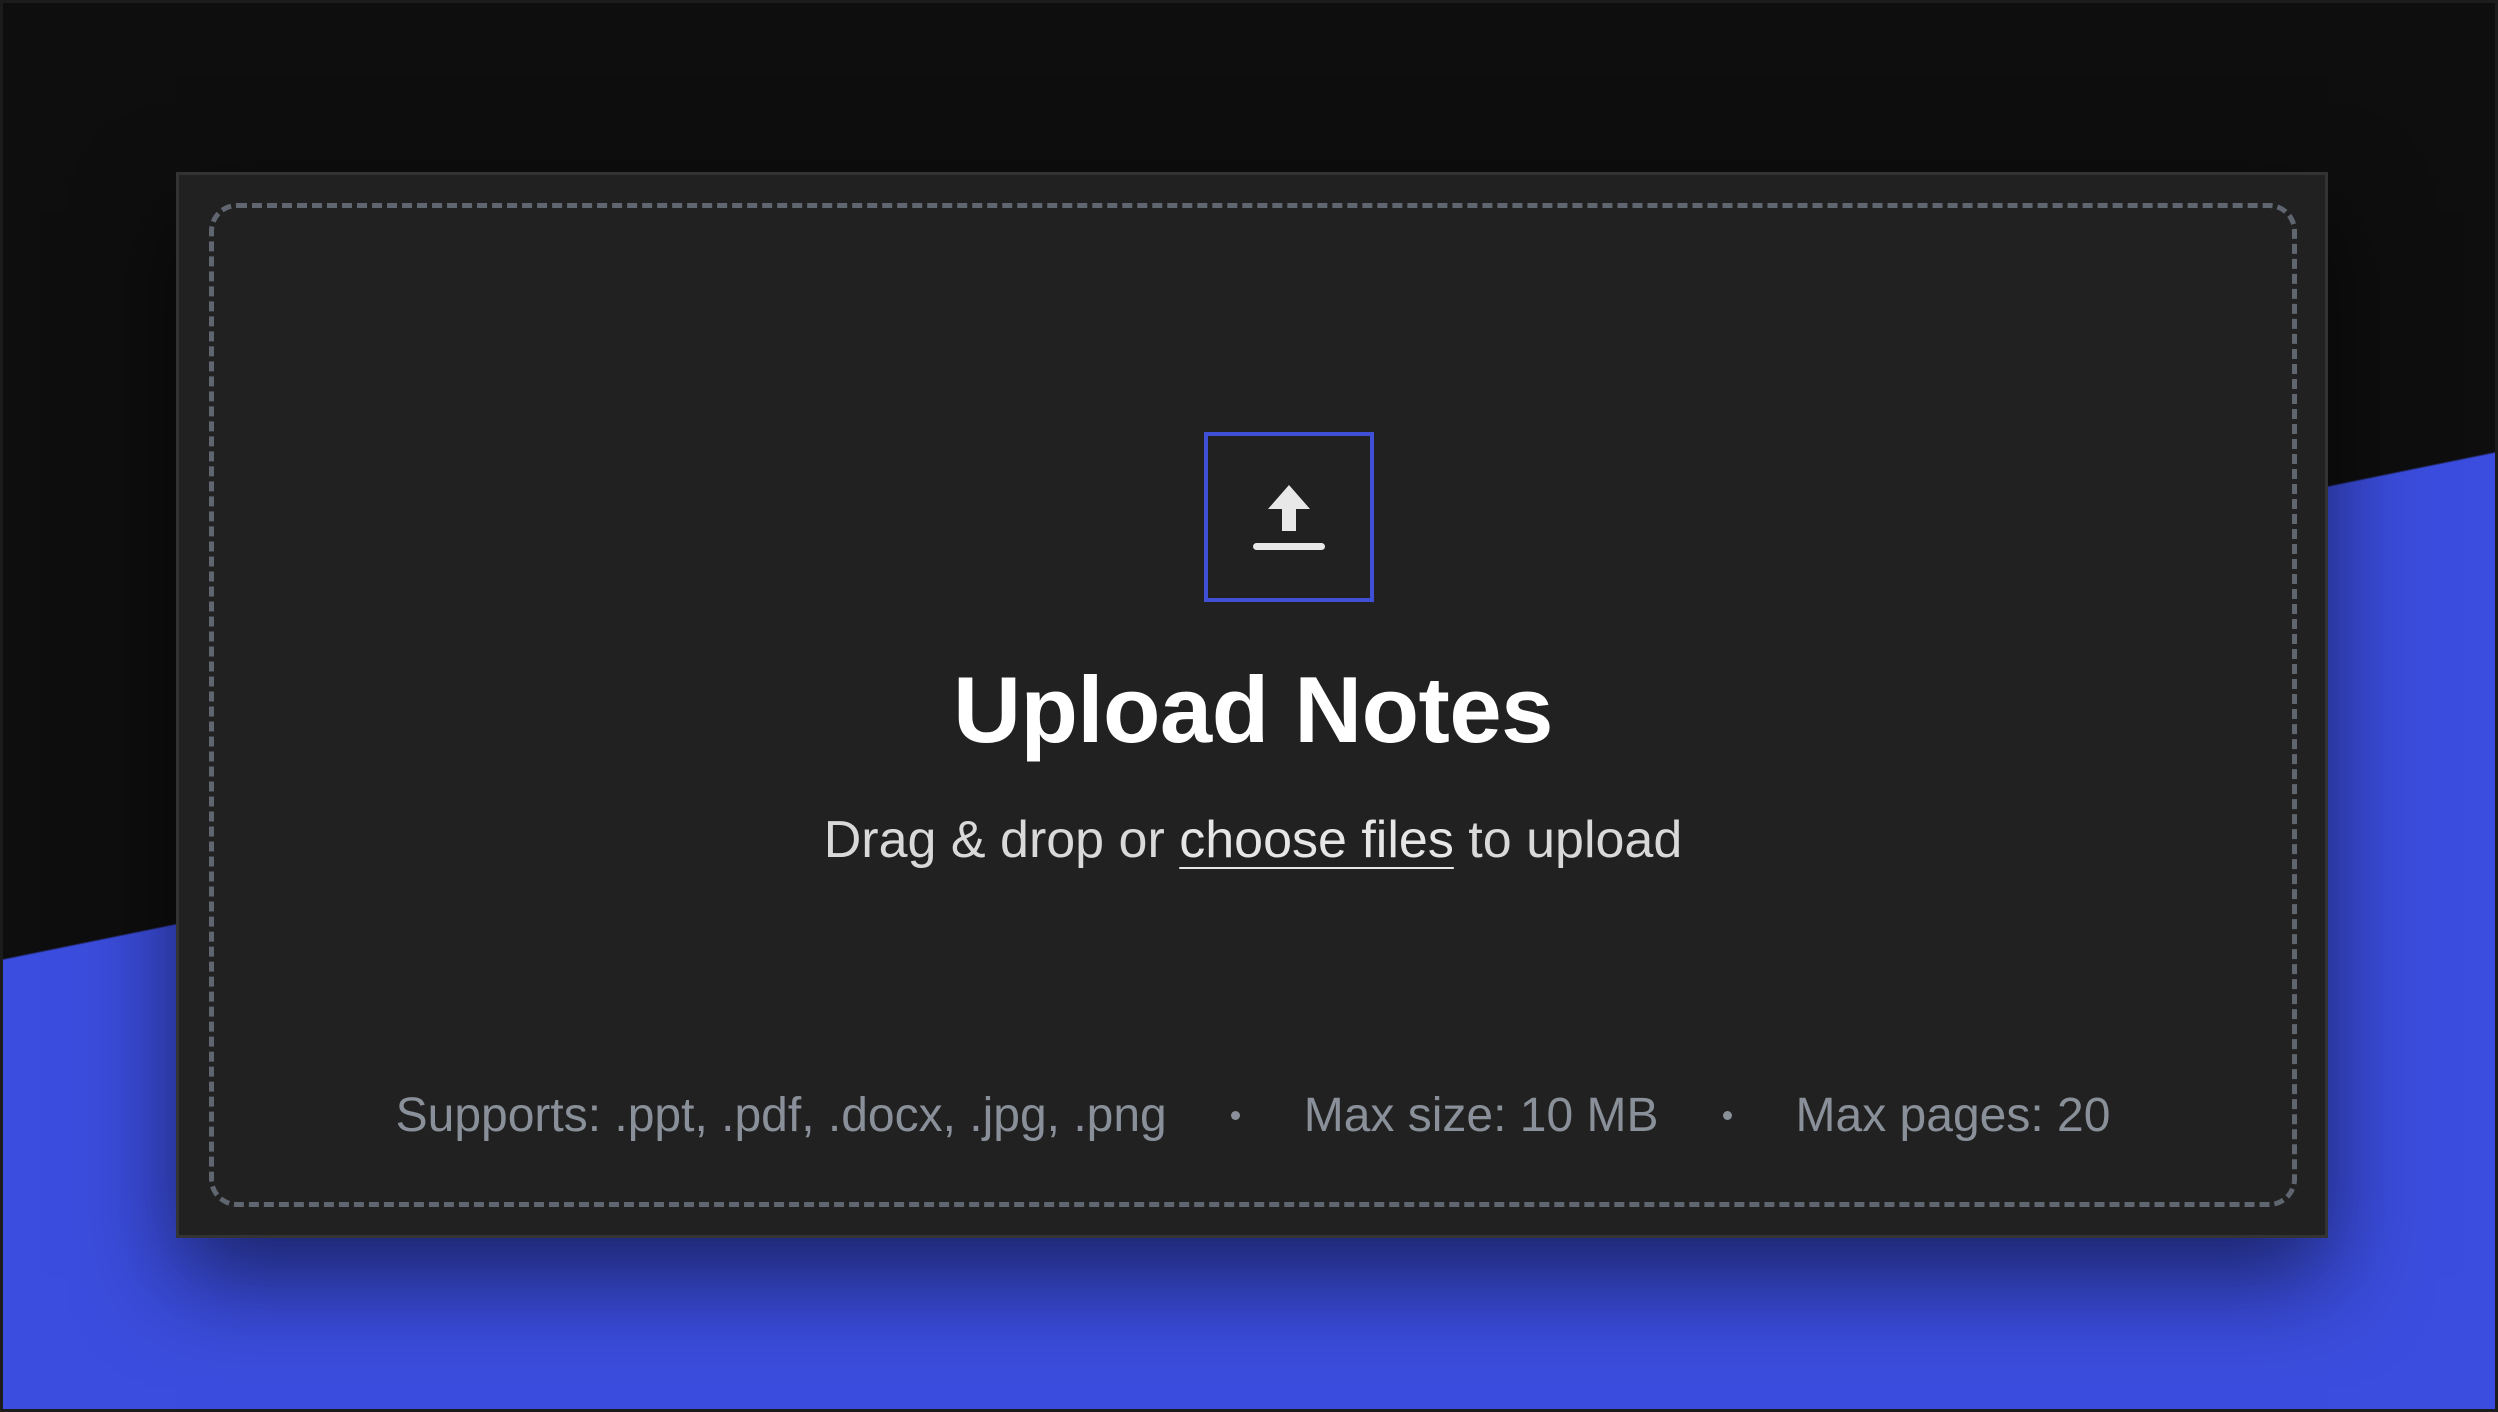 This screenshot has height=1412, width=2498. Describe the element at coordinates (1575, 840) in the screenshot. I see `instructions-suffix: to upload` at that location.